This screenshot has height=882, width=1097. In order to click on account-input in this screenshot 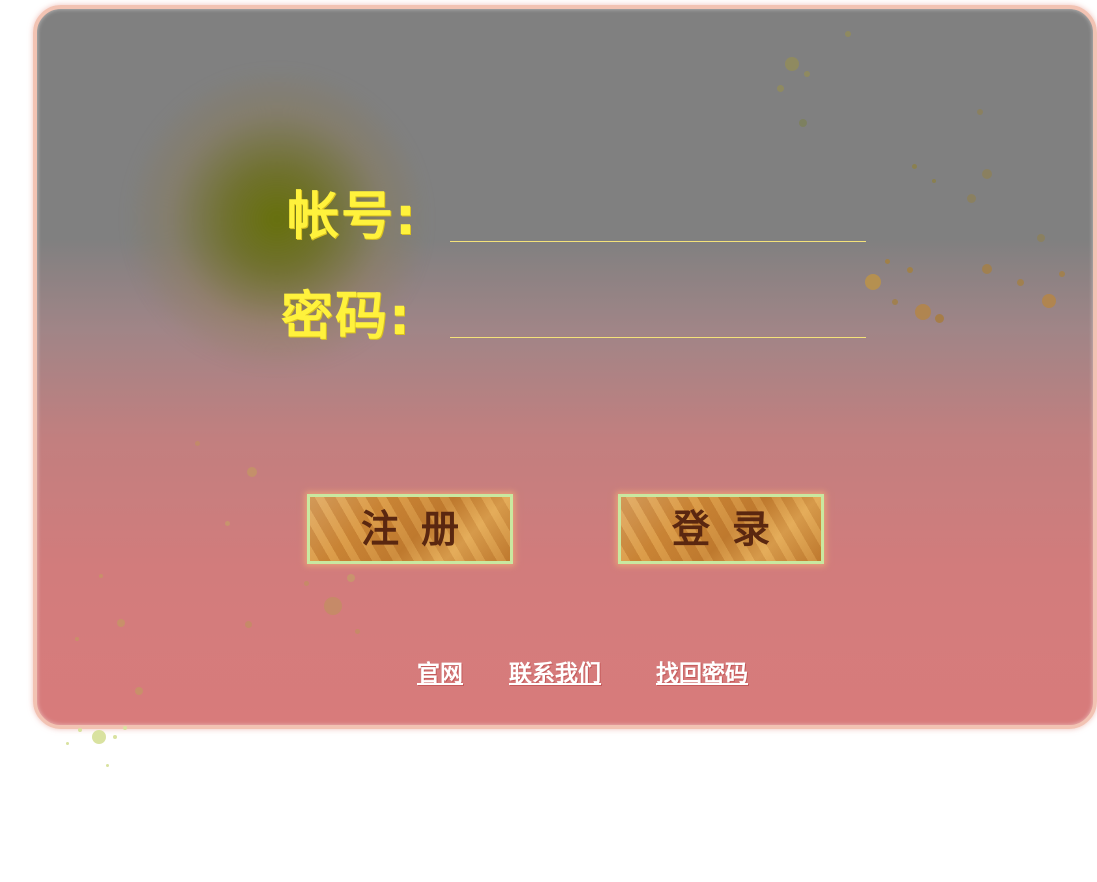, I will do `click(658, 227)`.